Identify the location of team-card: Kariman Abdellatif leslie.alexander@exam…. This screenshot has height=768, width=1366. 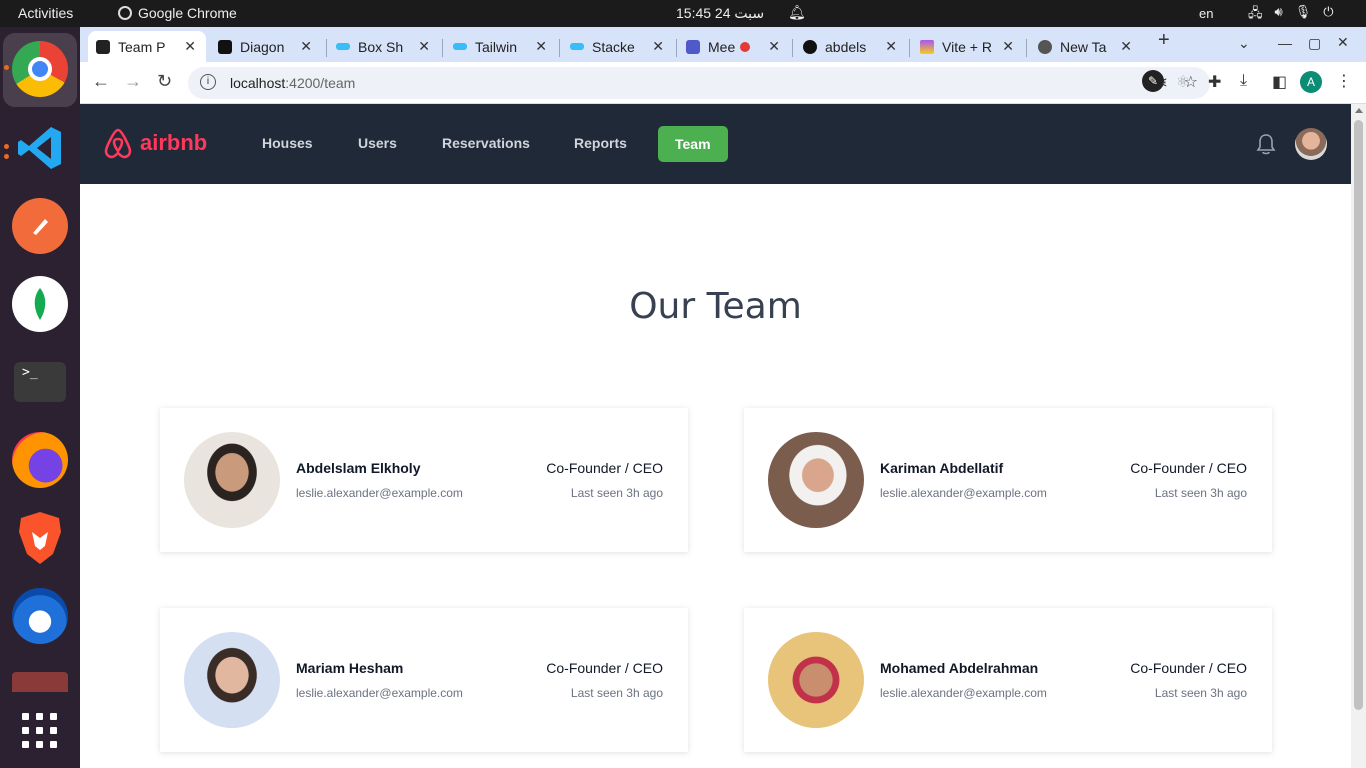
(1008, 480).